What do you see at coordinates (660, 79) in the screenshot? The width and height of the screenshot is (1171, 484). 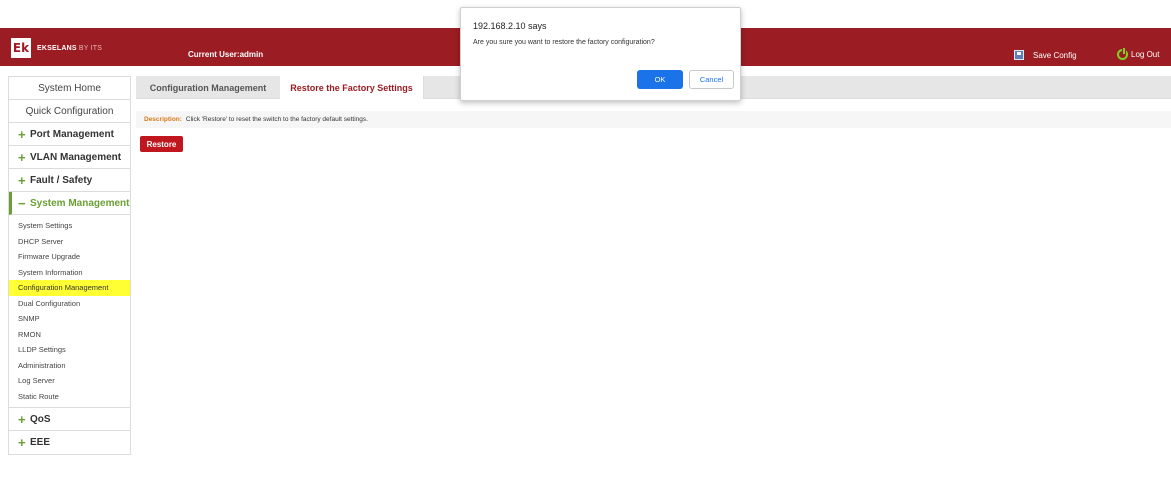 I see `ok-button: OK` at bounding box center [660, 79].